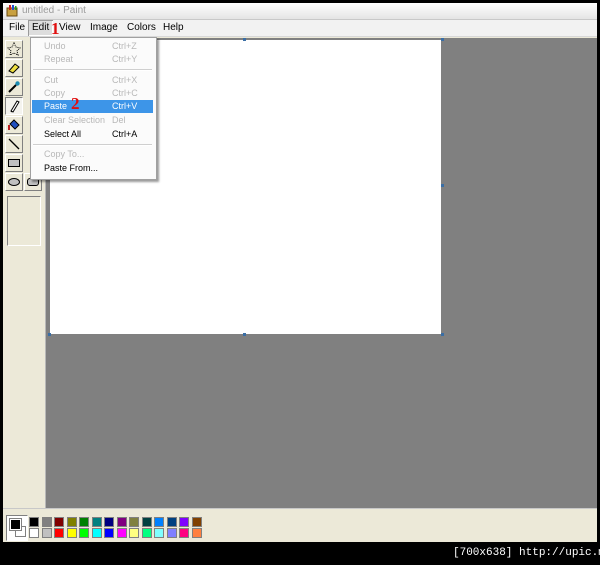  What do you see at coordinates (24, 221) in the screenshot?
I see `tool-options-box` at bounding box center [24, 221].